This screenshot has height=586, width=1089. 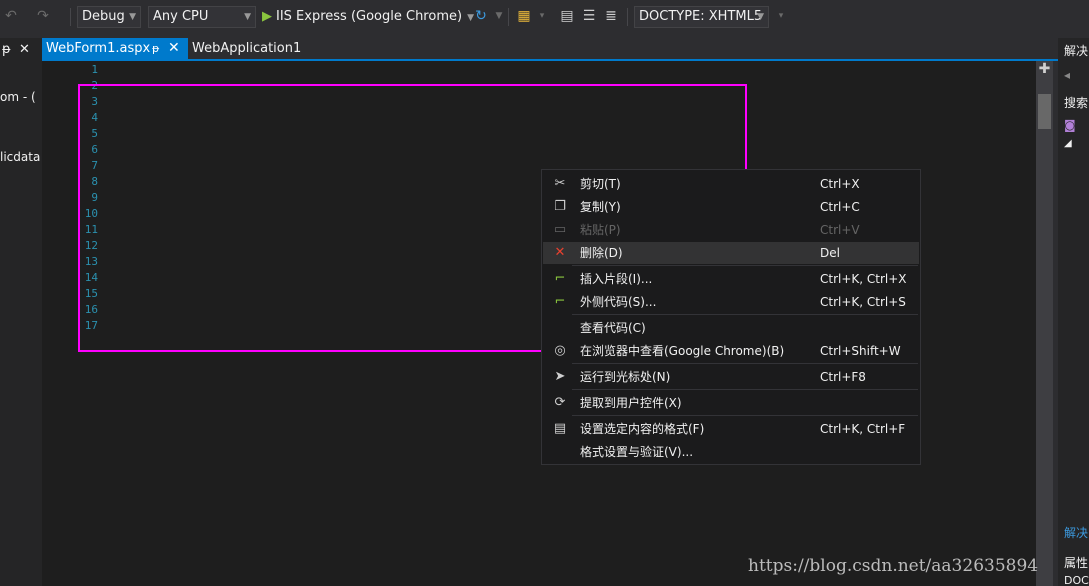 I want to click on snippet-icon: ⌐, so click(x=560, y=278).